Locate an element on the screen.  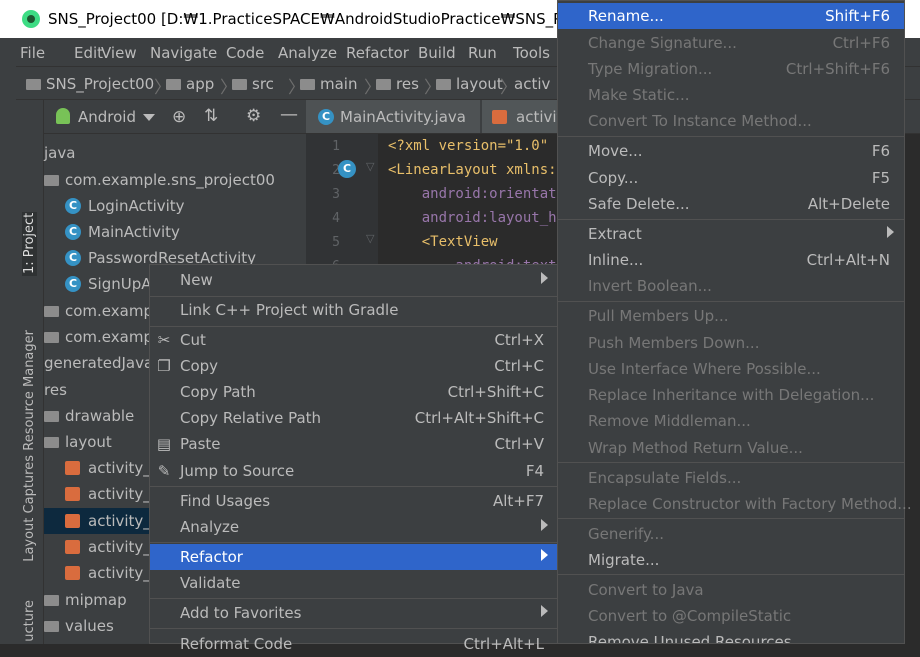
locate-icon: ⊕ is located at coordinates (179, 117).